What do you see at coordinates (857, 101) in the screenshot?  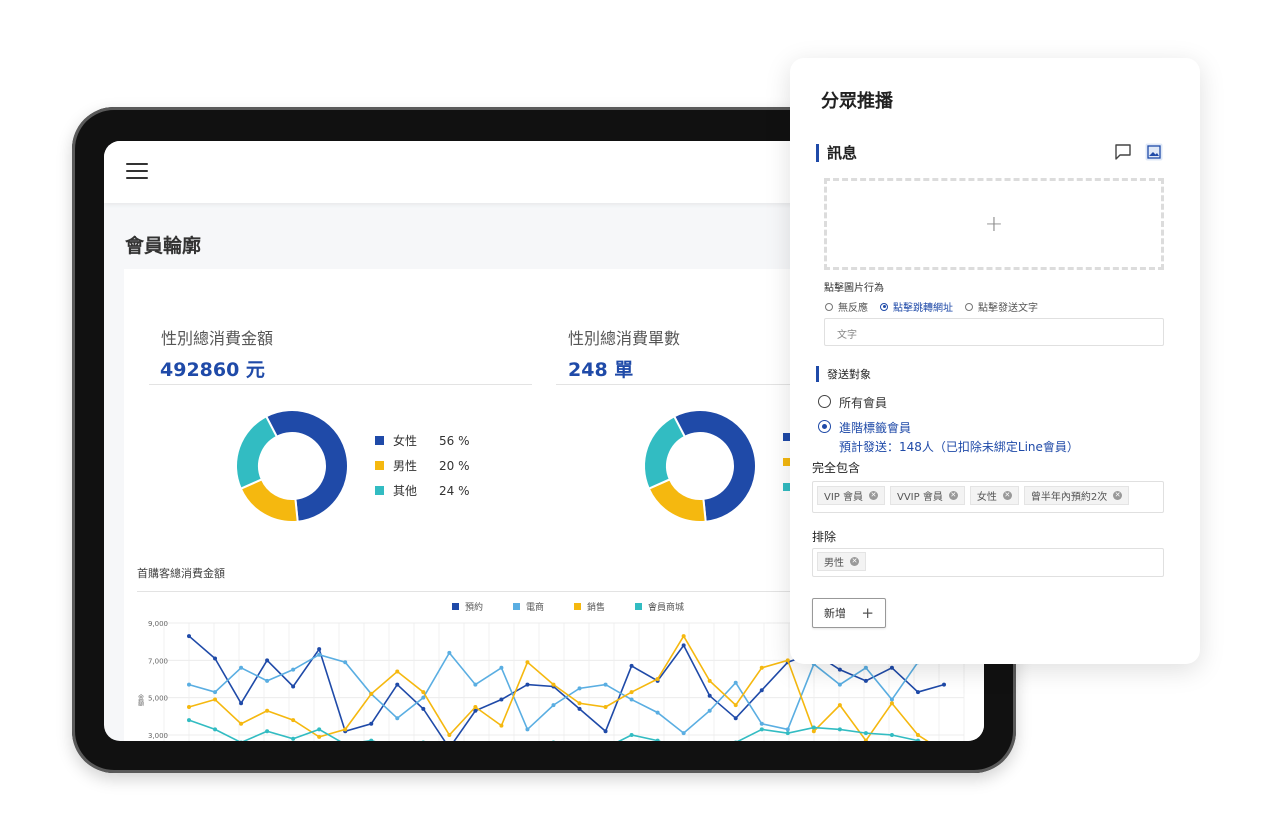 I see `panel-title: 分眾推播` at bounding box center [857, 101].